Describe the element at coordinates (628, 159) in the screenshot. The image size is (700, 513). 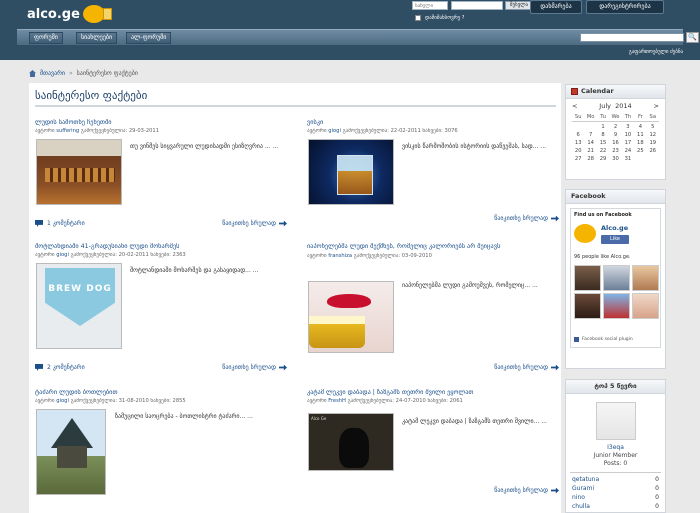
I see `calendar-day: 31` at that location.